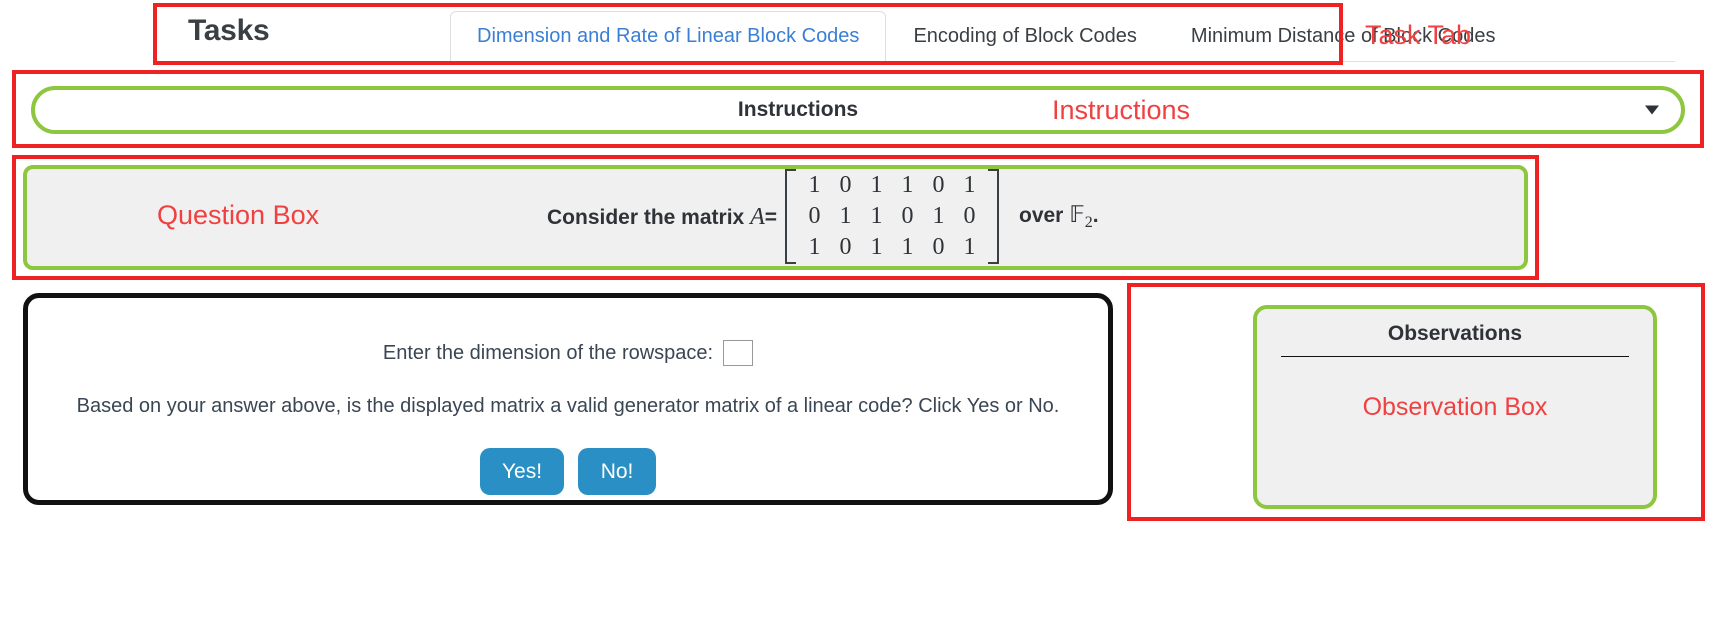  Describe the element at coordinates (1041, 216) in the screenshot. I see `over-label: over` at that location.